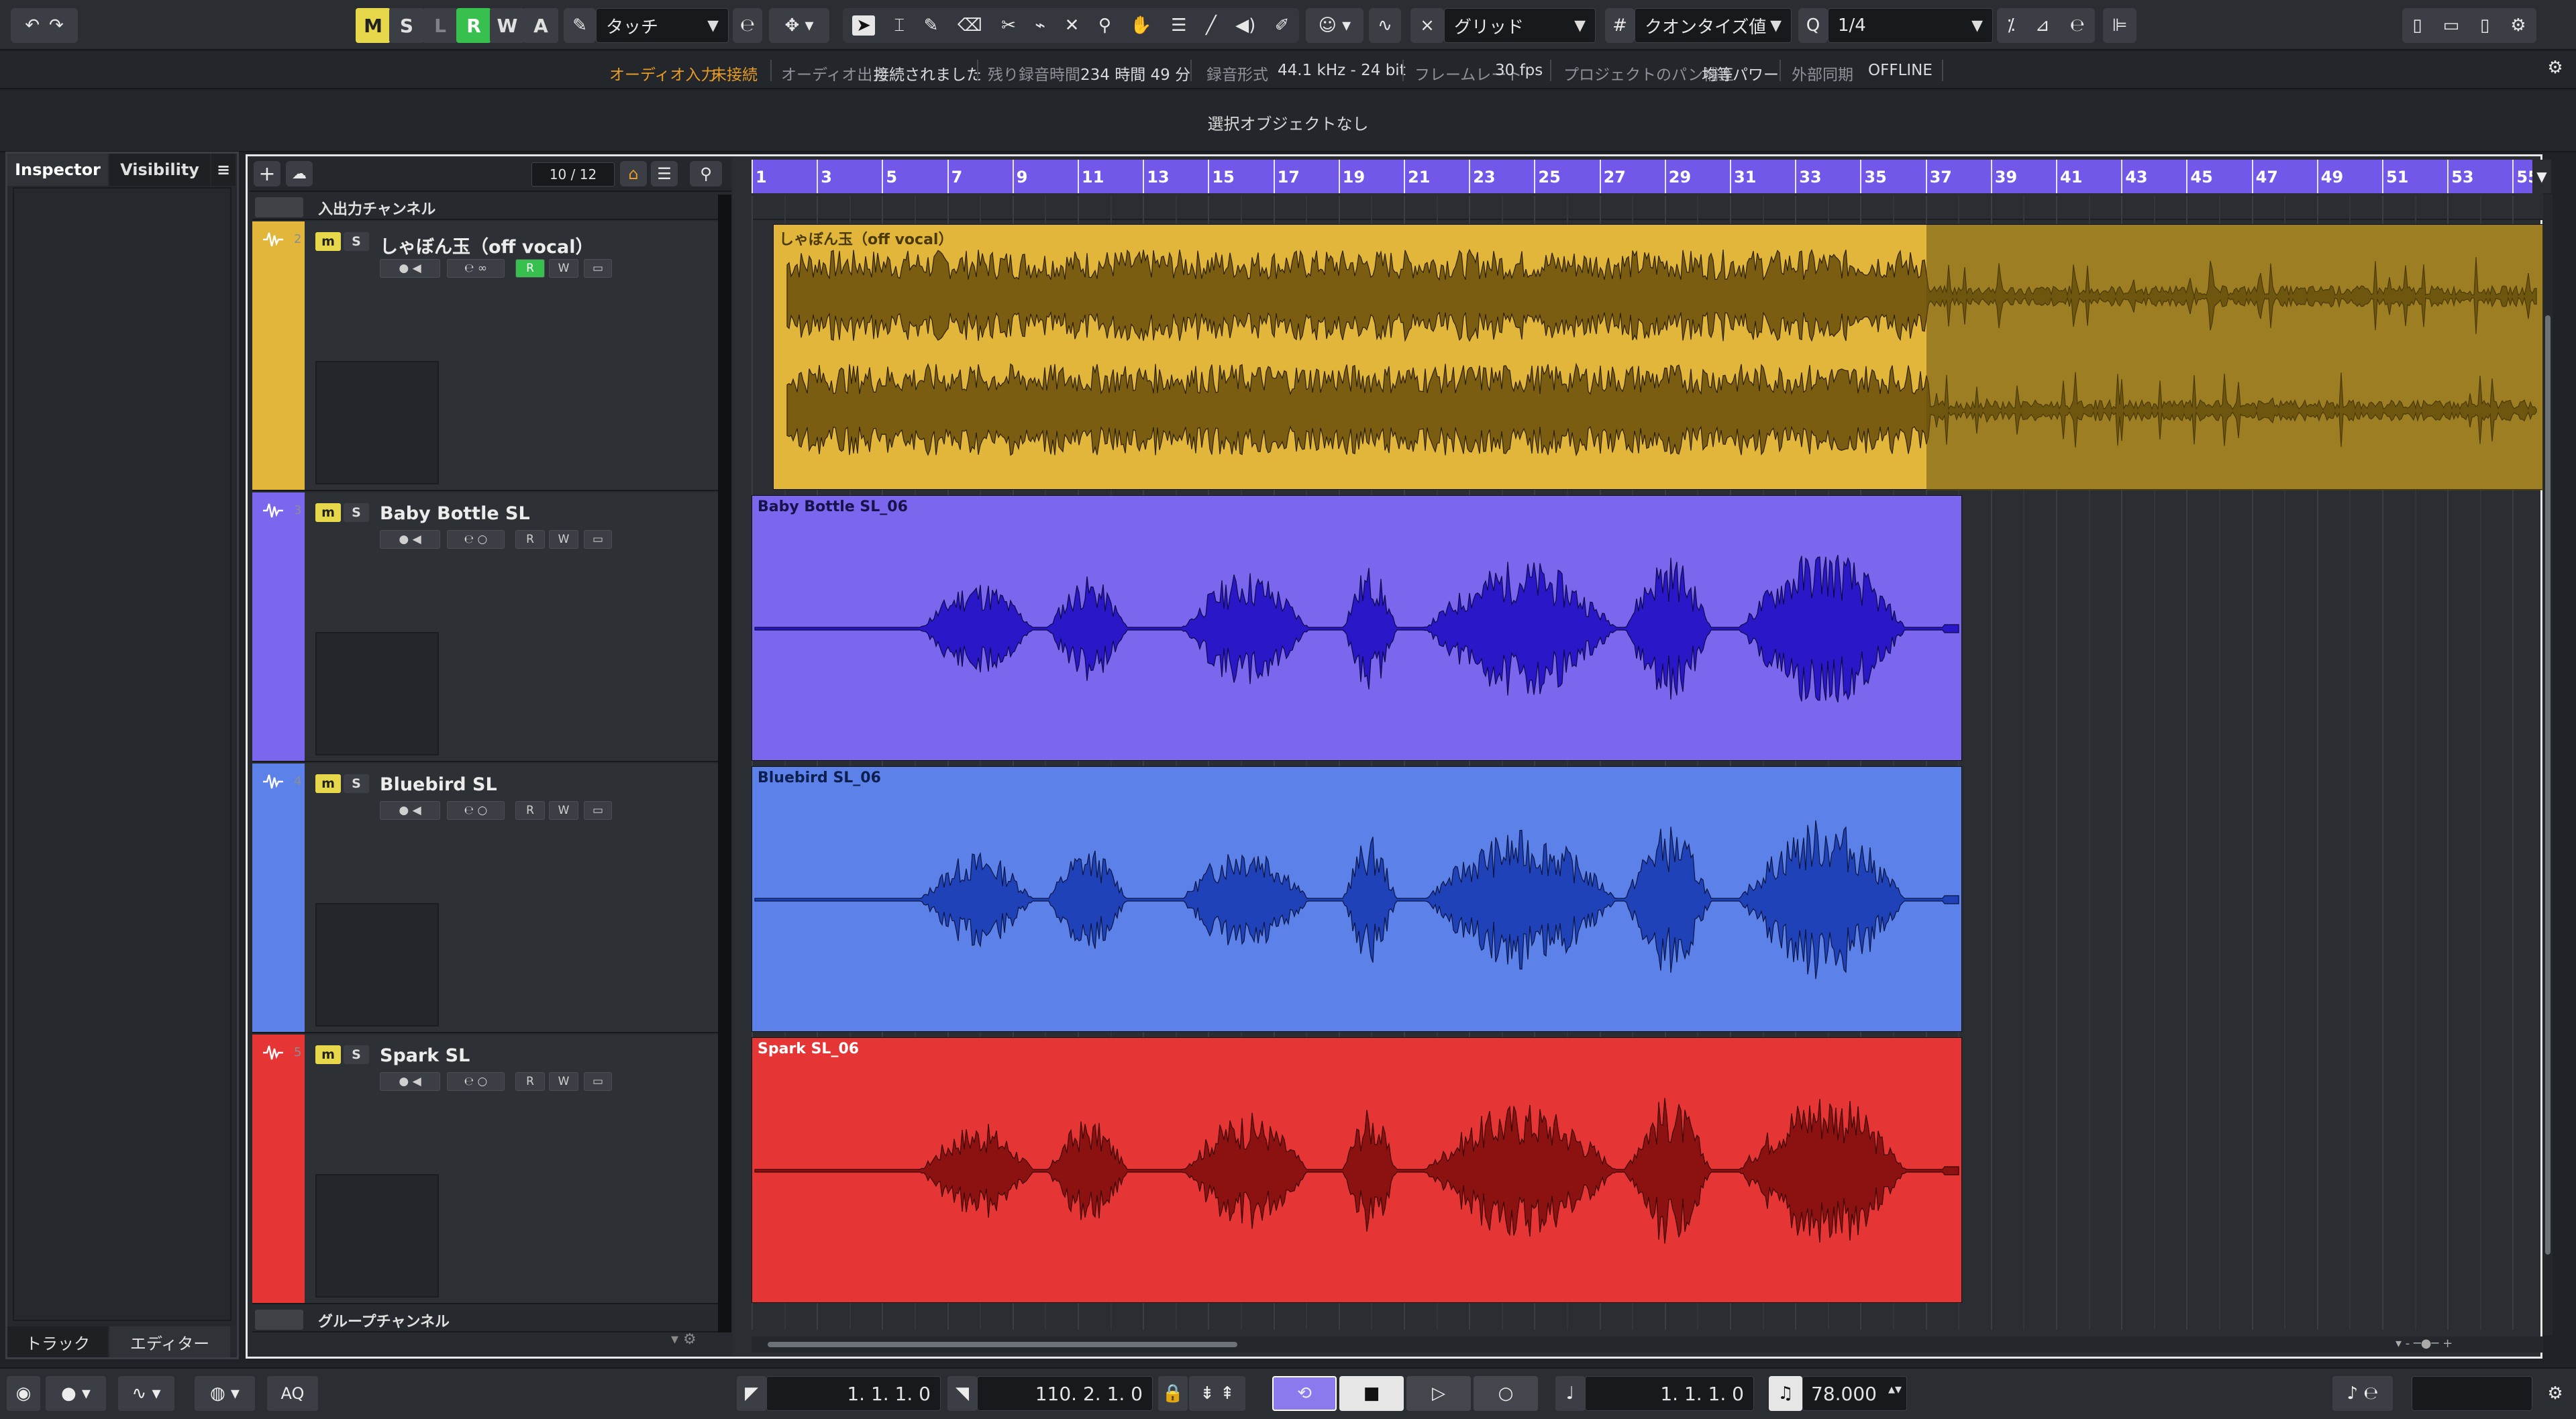 The image size is (2576, 1419). I want to click on window-setup-icon: ⚙, so click(2518, 25).